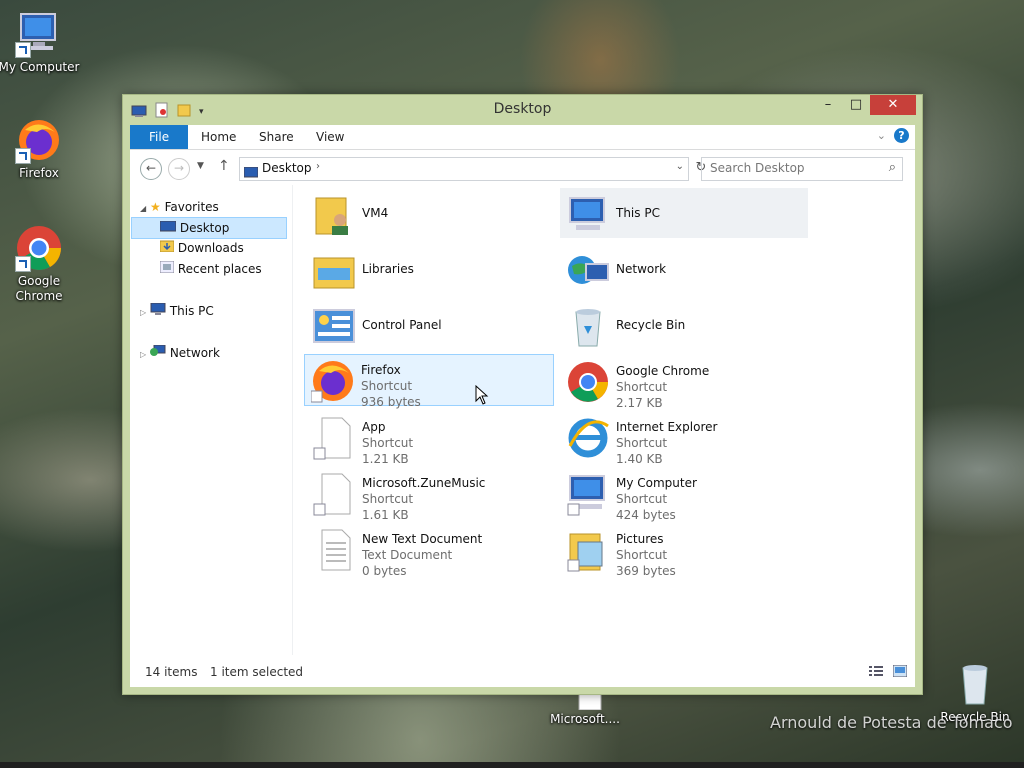  I want to click on nav-recent-places: Recent places, so click(224, 269).